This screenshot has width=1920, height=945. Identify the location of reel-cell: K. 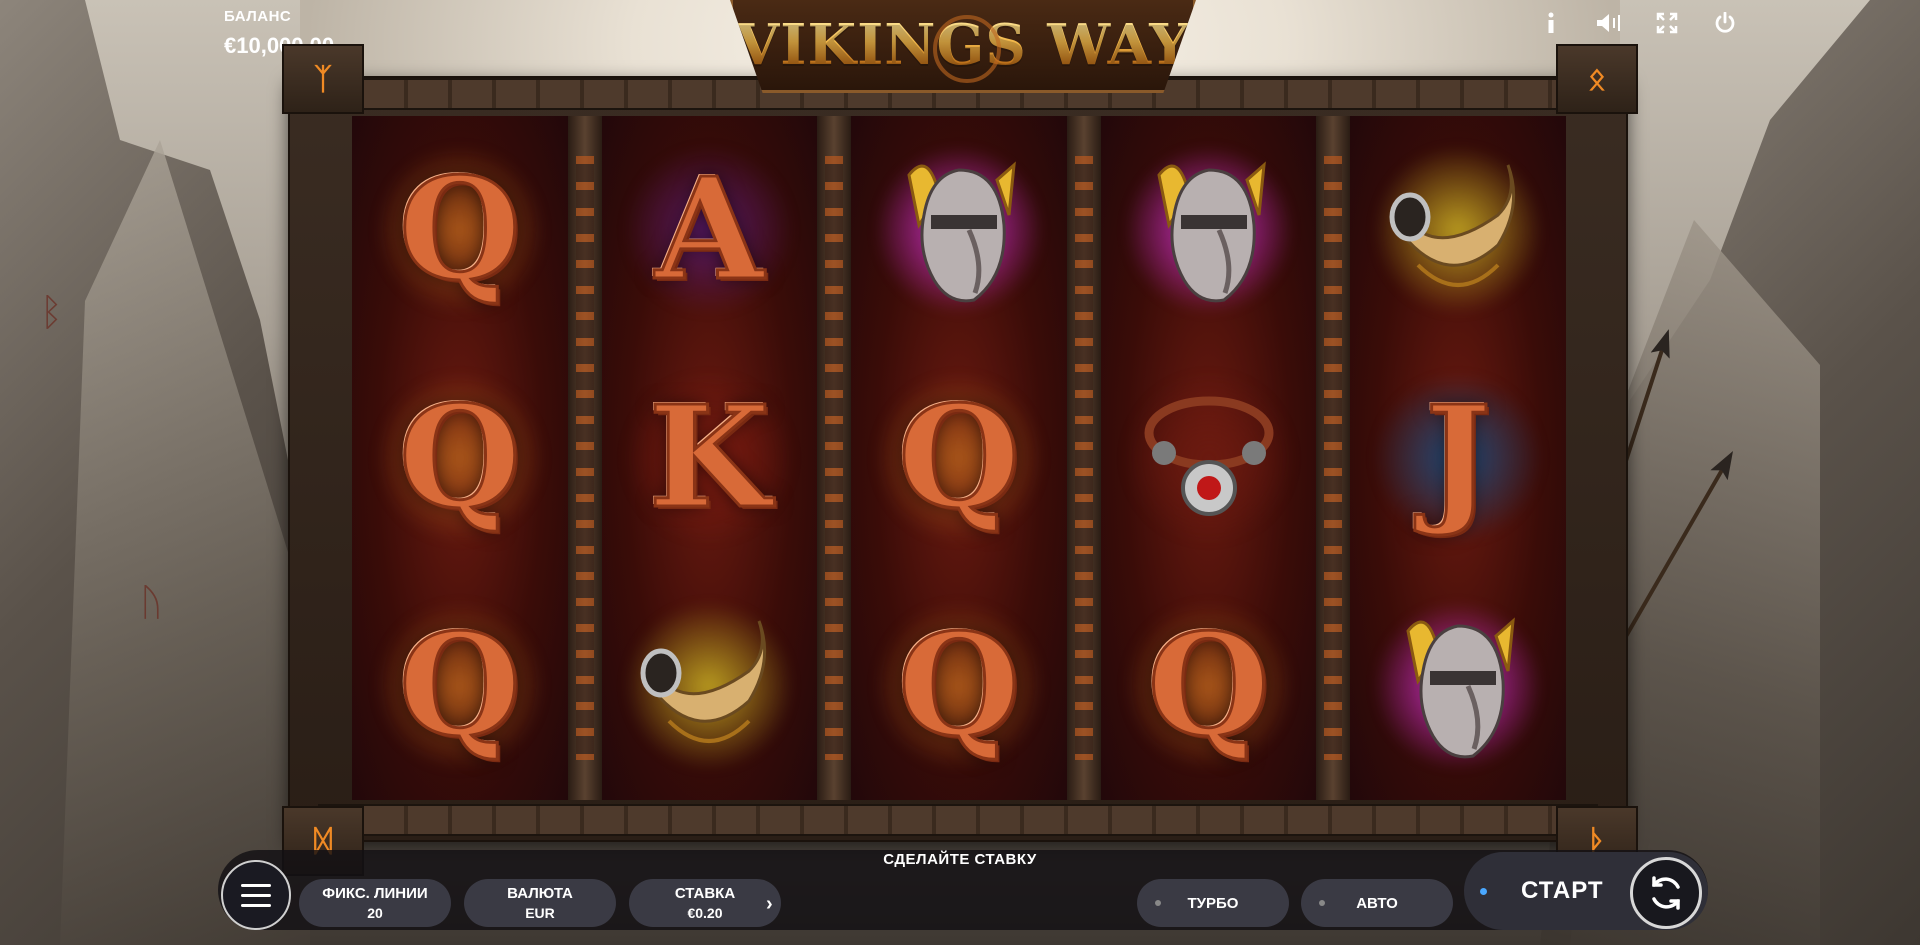
(710, 458).